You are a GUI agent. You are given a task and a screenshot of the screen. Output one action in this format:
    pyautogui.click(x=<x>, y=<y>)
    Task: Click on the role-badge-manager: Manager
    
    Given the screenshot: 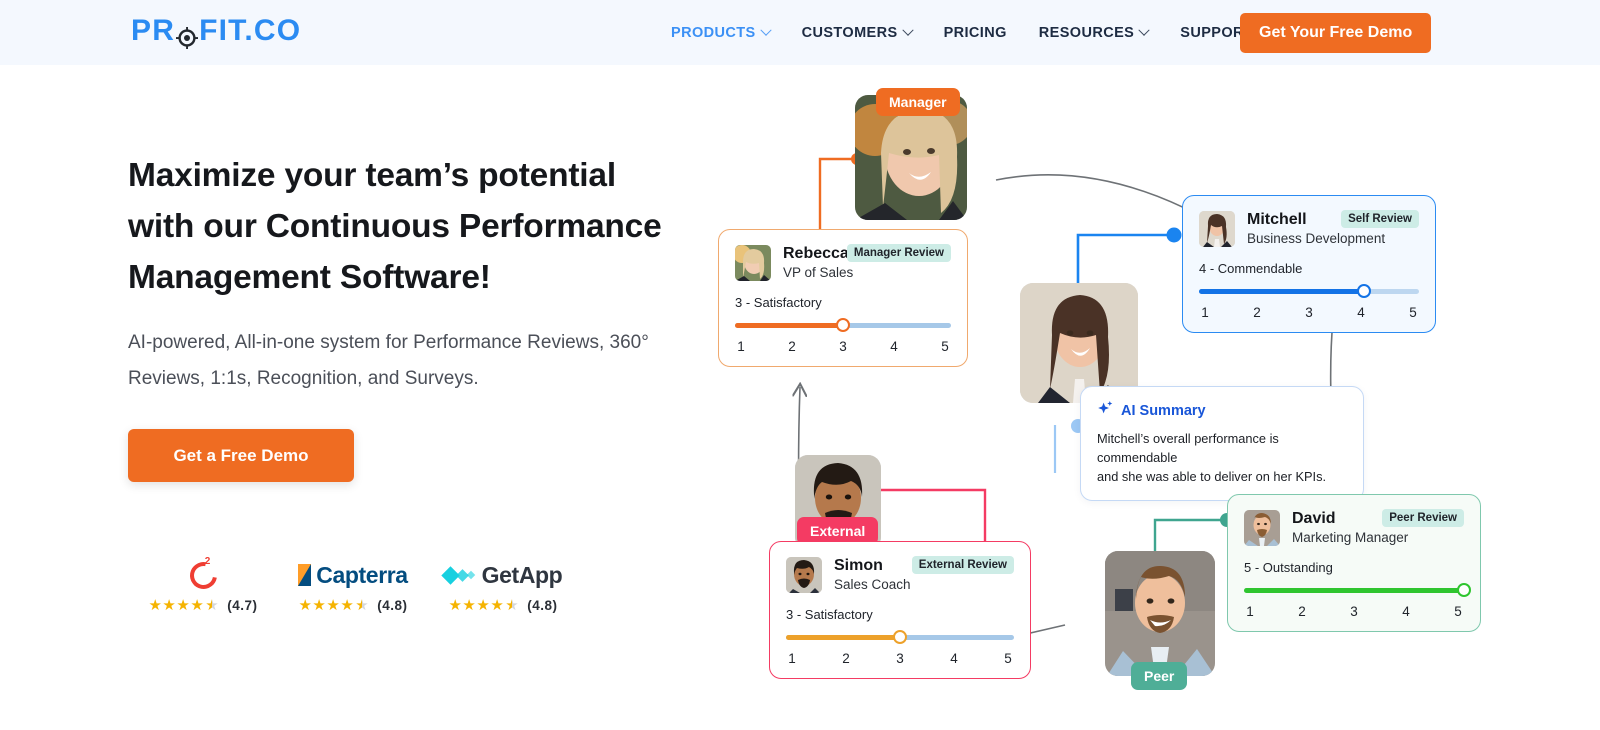 What is the action you would take?
    pyautogui.click(x=918, y=102)
    